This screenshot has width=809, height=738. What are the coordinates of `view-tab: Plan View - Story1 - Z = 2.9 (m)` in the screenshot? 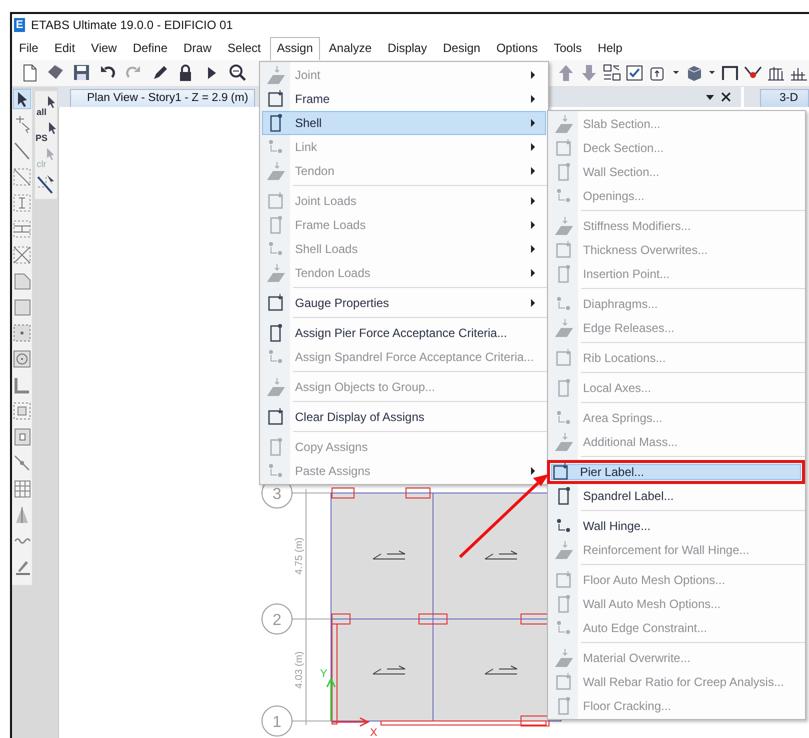 It's located at (163, 98).